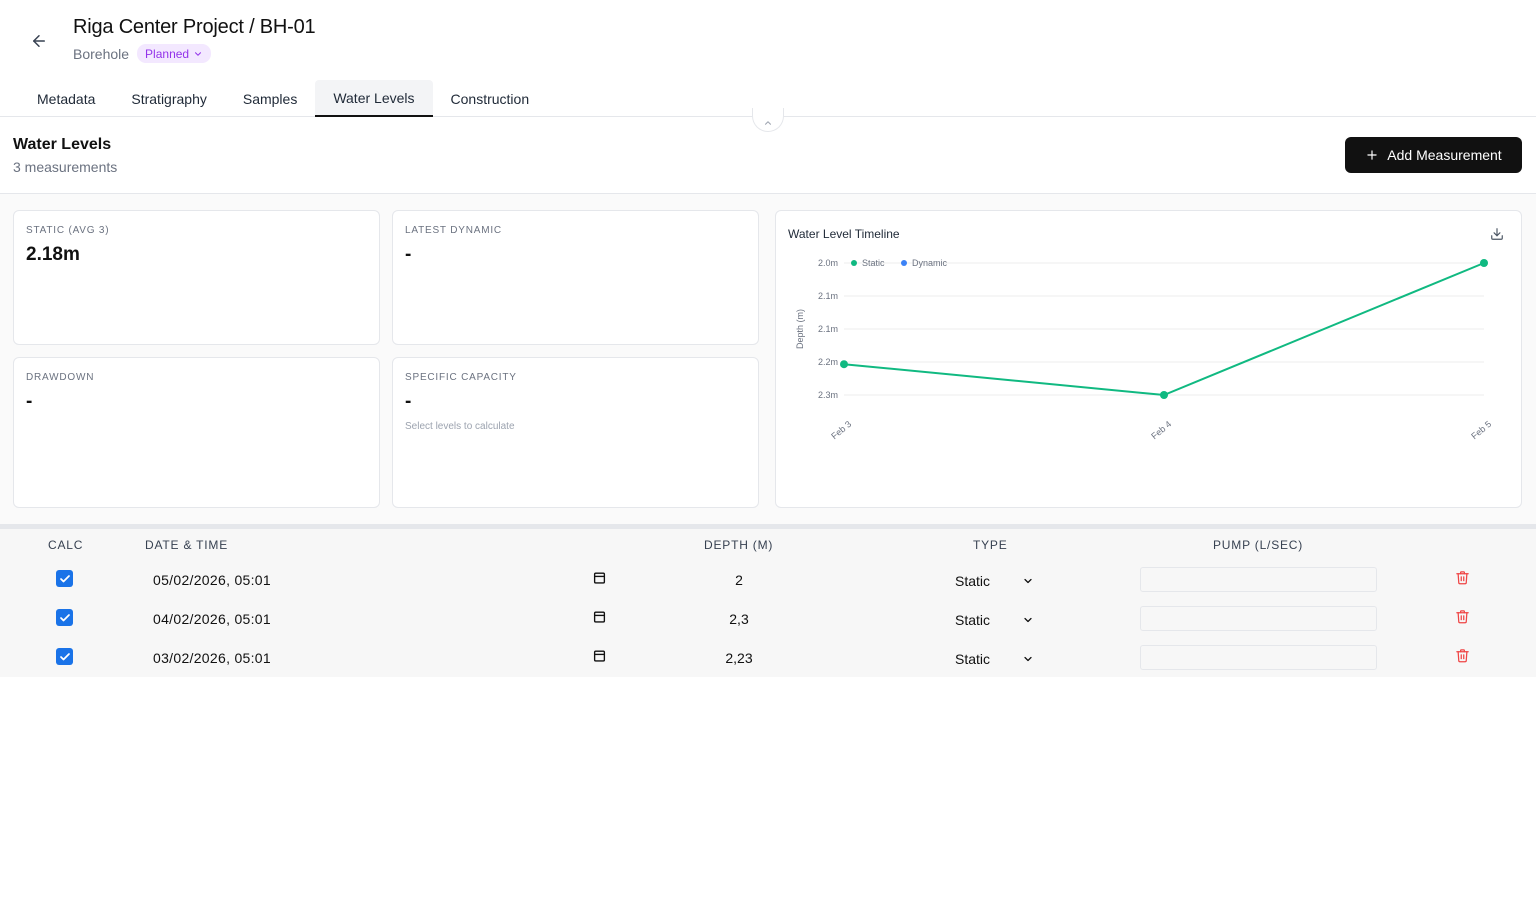 This screenshot has width=1536, height=901. I want to click on specific-capacity-label: SPECIFIC CAPACITY, so click(461, 377).